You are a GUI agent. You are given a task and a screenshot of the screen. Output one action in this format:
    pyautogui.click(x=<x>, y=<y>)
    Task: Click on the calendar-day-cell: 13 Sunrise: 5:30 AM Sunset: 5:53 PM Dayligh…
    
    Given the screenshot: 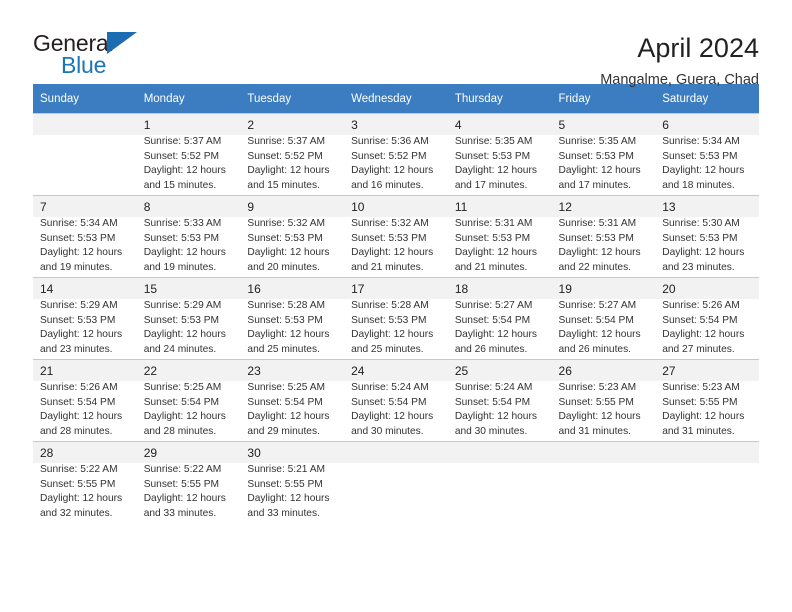 What is the action you would take?
    pyautogui.click(x=707, y=236)
    